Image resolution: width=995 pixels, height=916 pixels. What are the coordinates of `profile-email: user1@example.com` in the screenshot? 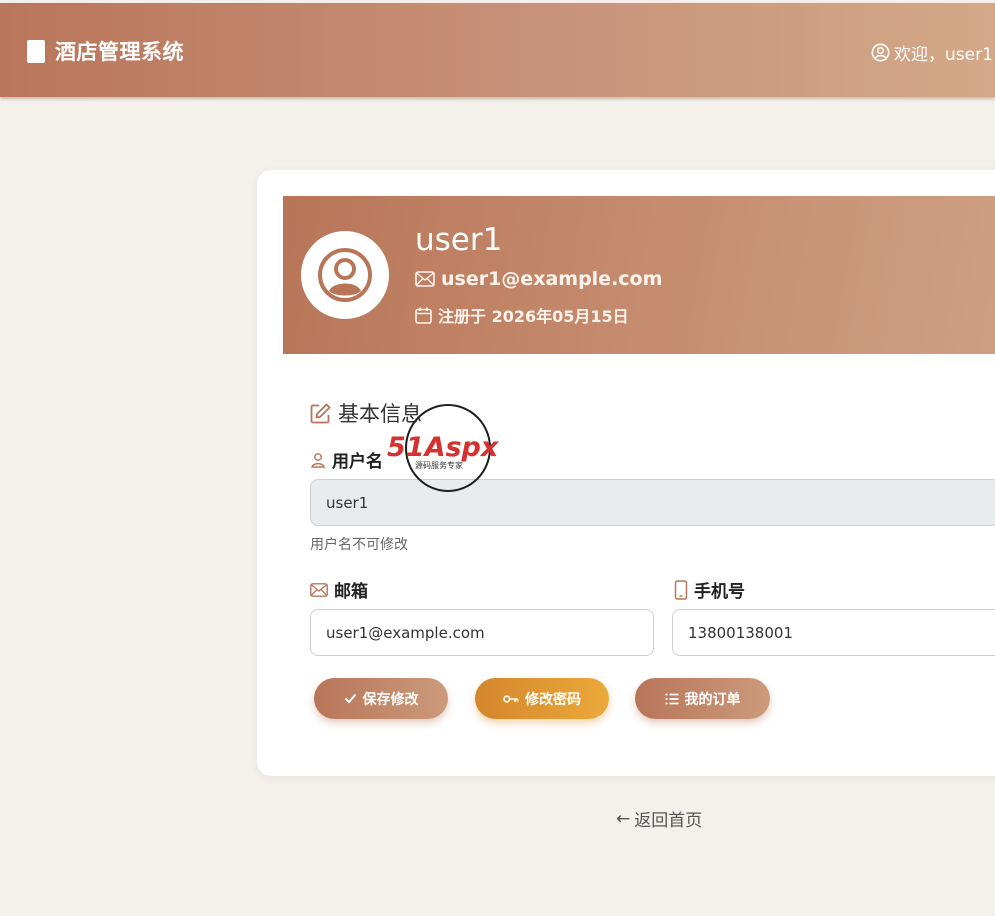 It's located at (552, 279).